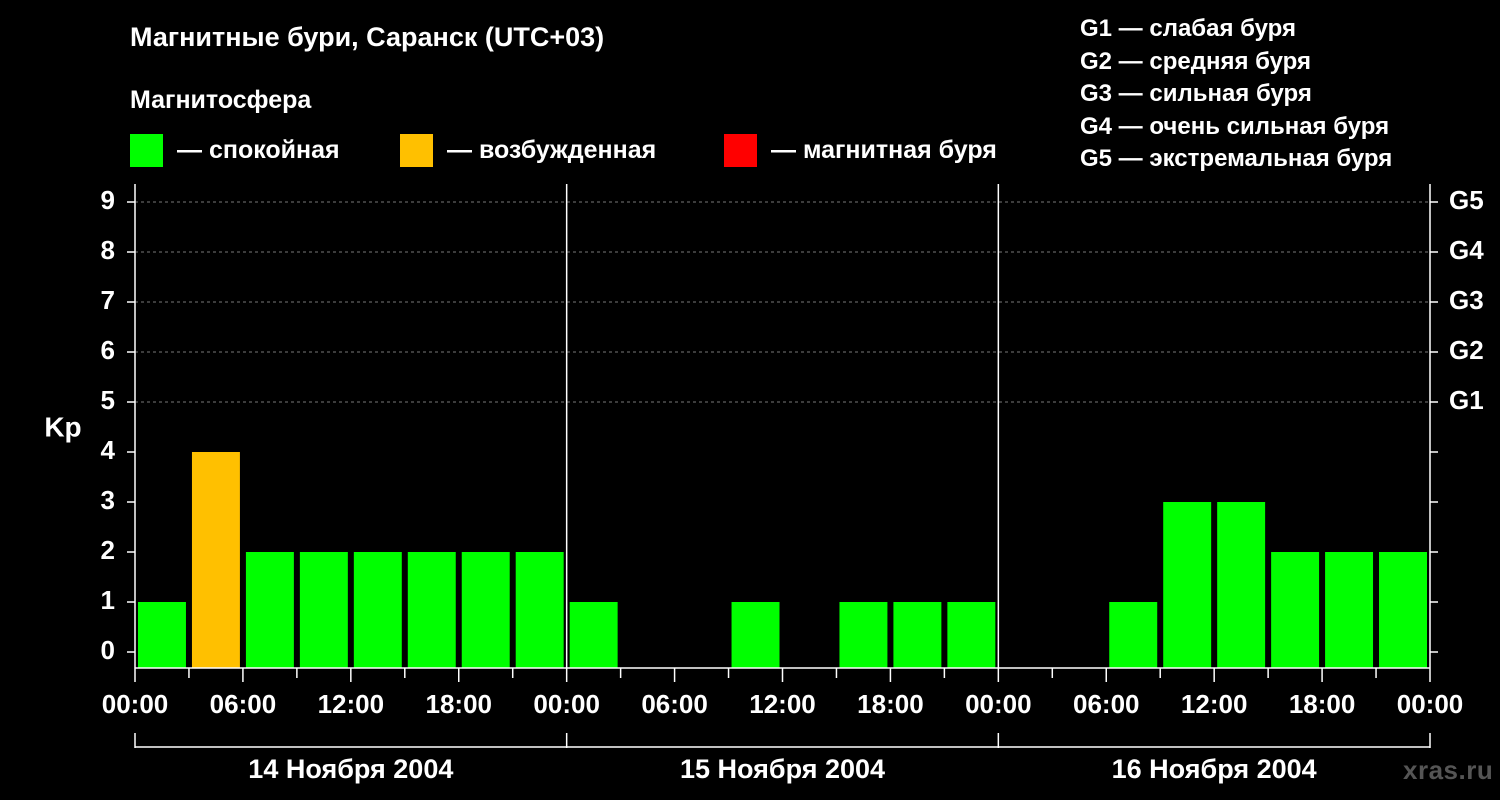 The width and height of the screenshot is (1500, 800). What do you see at coordinates (108, 400) in the screenshot?
I see `y-tick-label: 5` at bounding box center [108, 400].